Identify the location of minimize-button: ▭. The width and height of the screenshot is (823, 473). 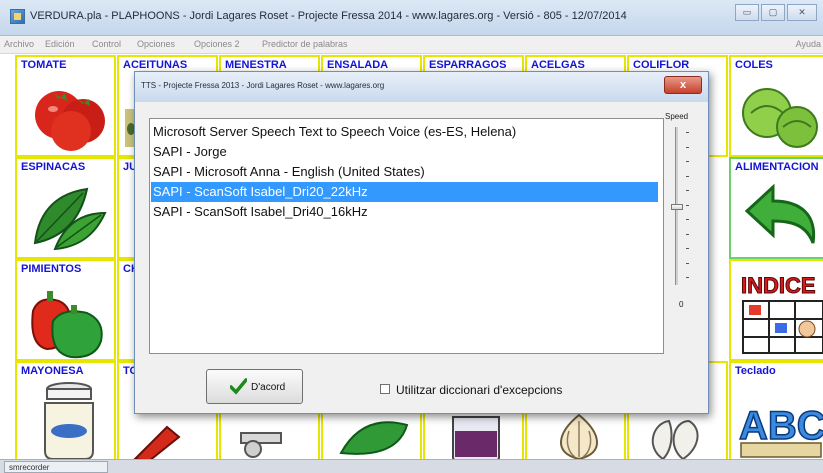
(747, 12).